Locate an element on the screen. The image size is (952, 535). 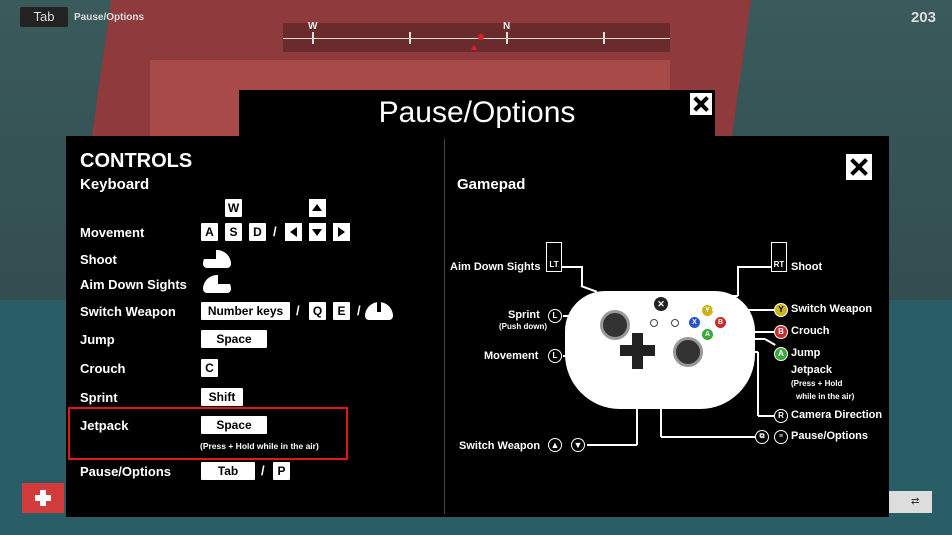
score-counter: 203 is located at coordinates (923, 17).